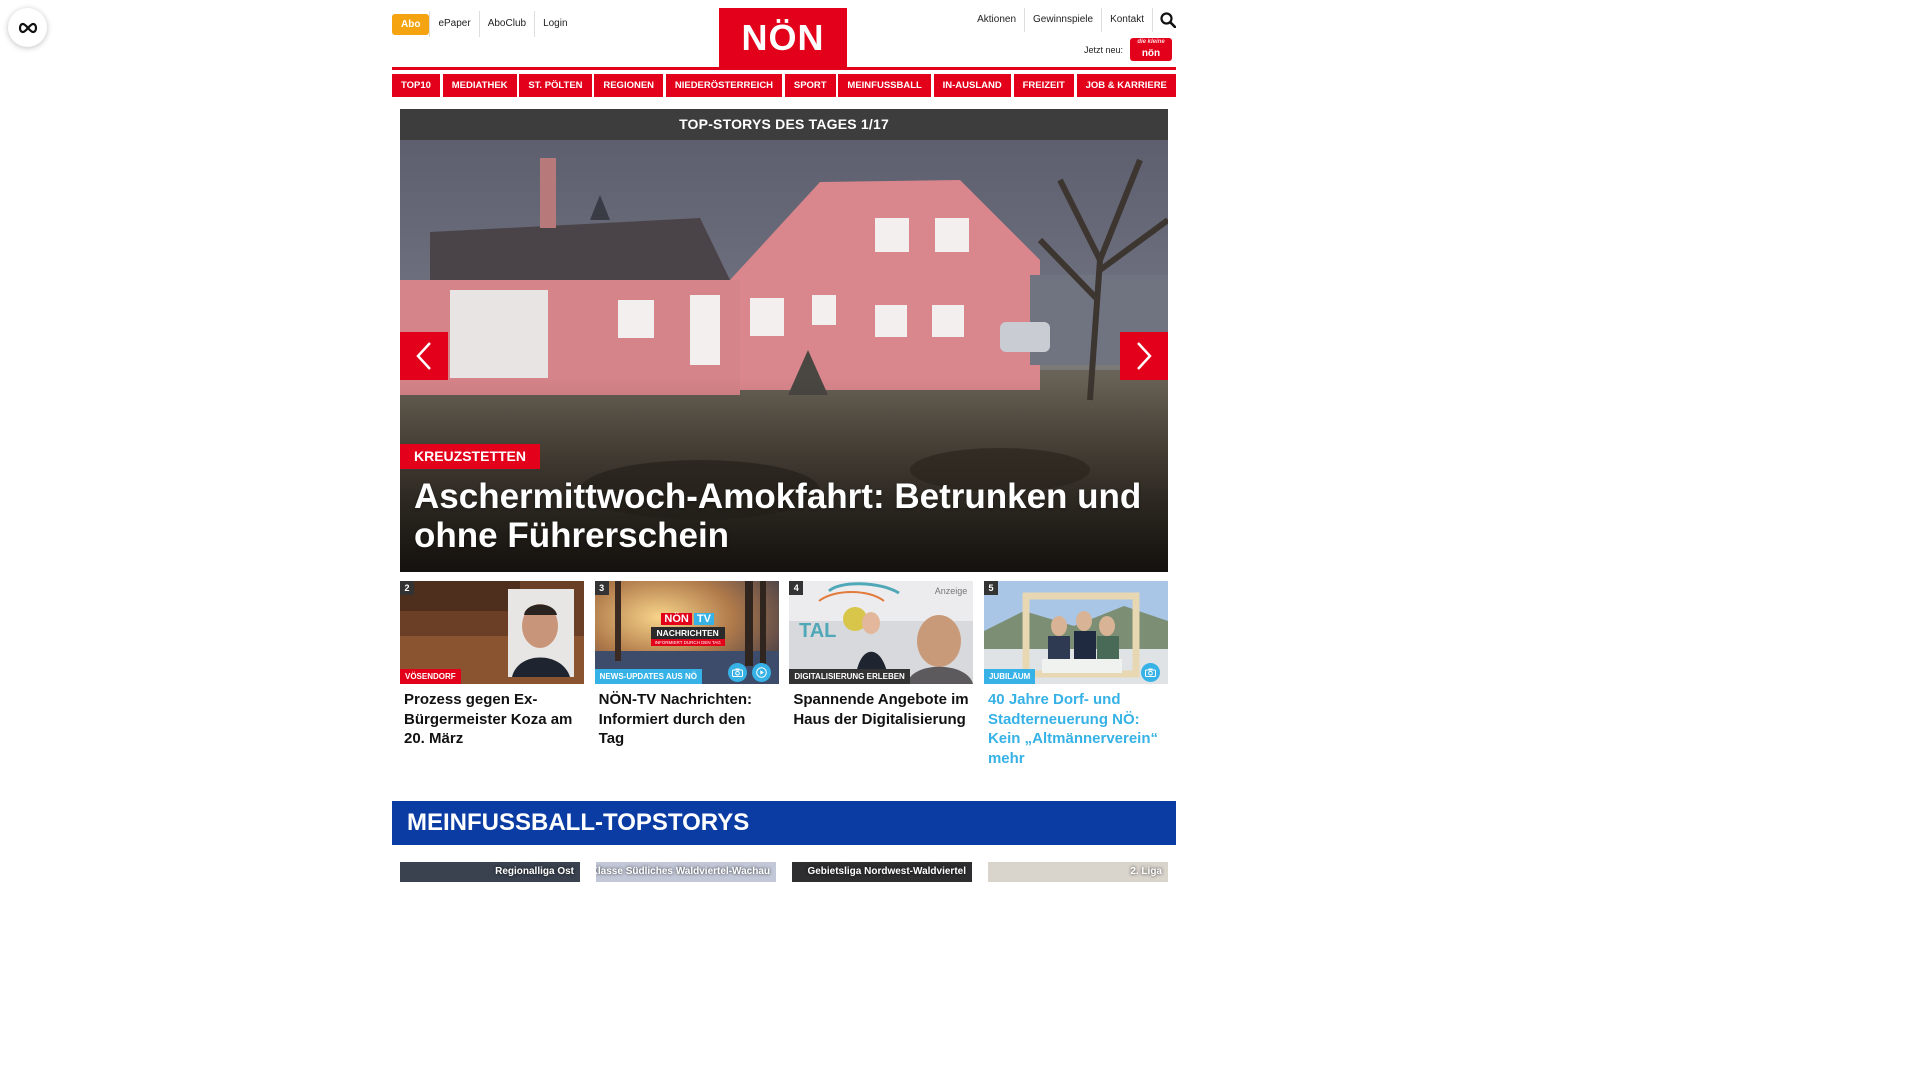  What do you see at coordinates (1103, 49) in the screenshot?
I see `jetzt-neu-label: Jetzt neu:` at bounding box center [1103, 49].